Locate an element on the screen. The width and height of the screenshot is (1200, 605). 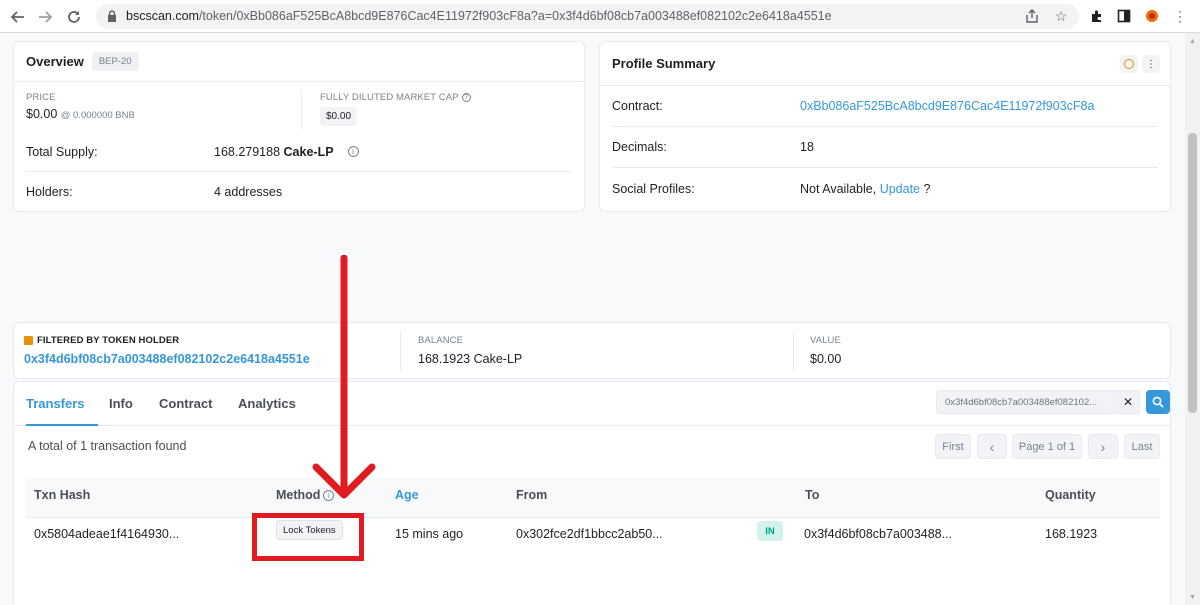
more-icon: ⋮ is located at coordinates (1151, 64).